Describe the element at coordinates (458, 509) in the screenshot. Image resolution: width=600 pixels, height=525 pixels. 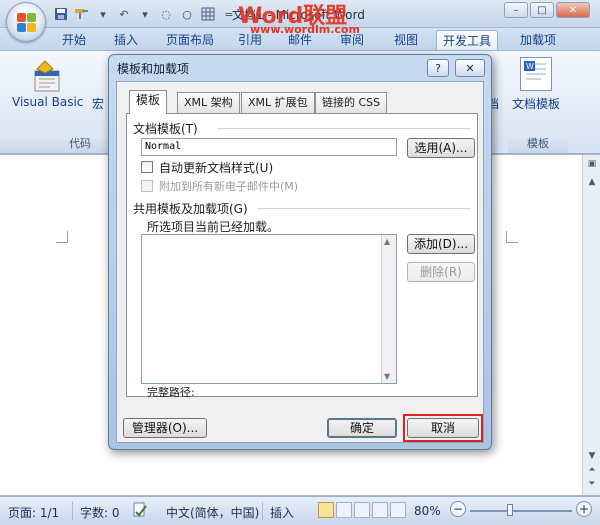
I see `zoom-out-button: −` at that location.